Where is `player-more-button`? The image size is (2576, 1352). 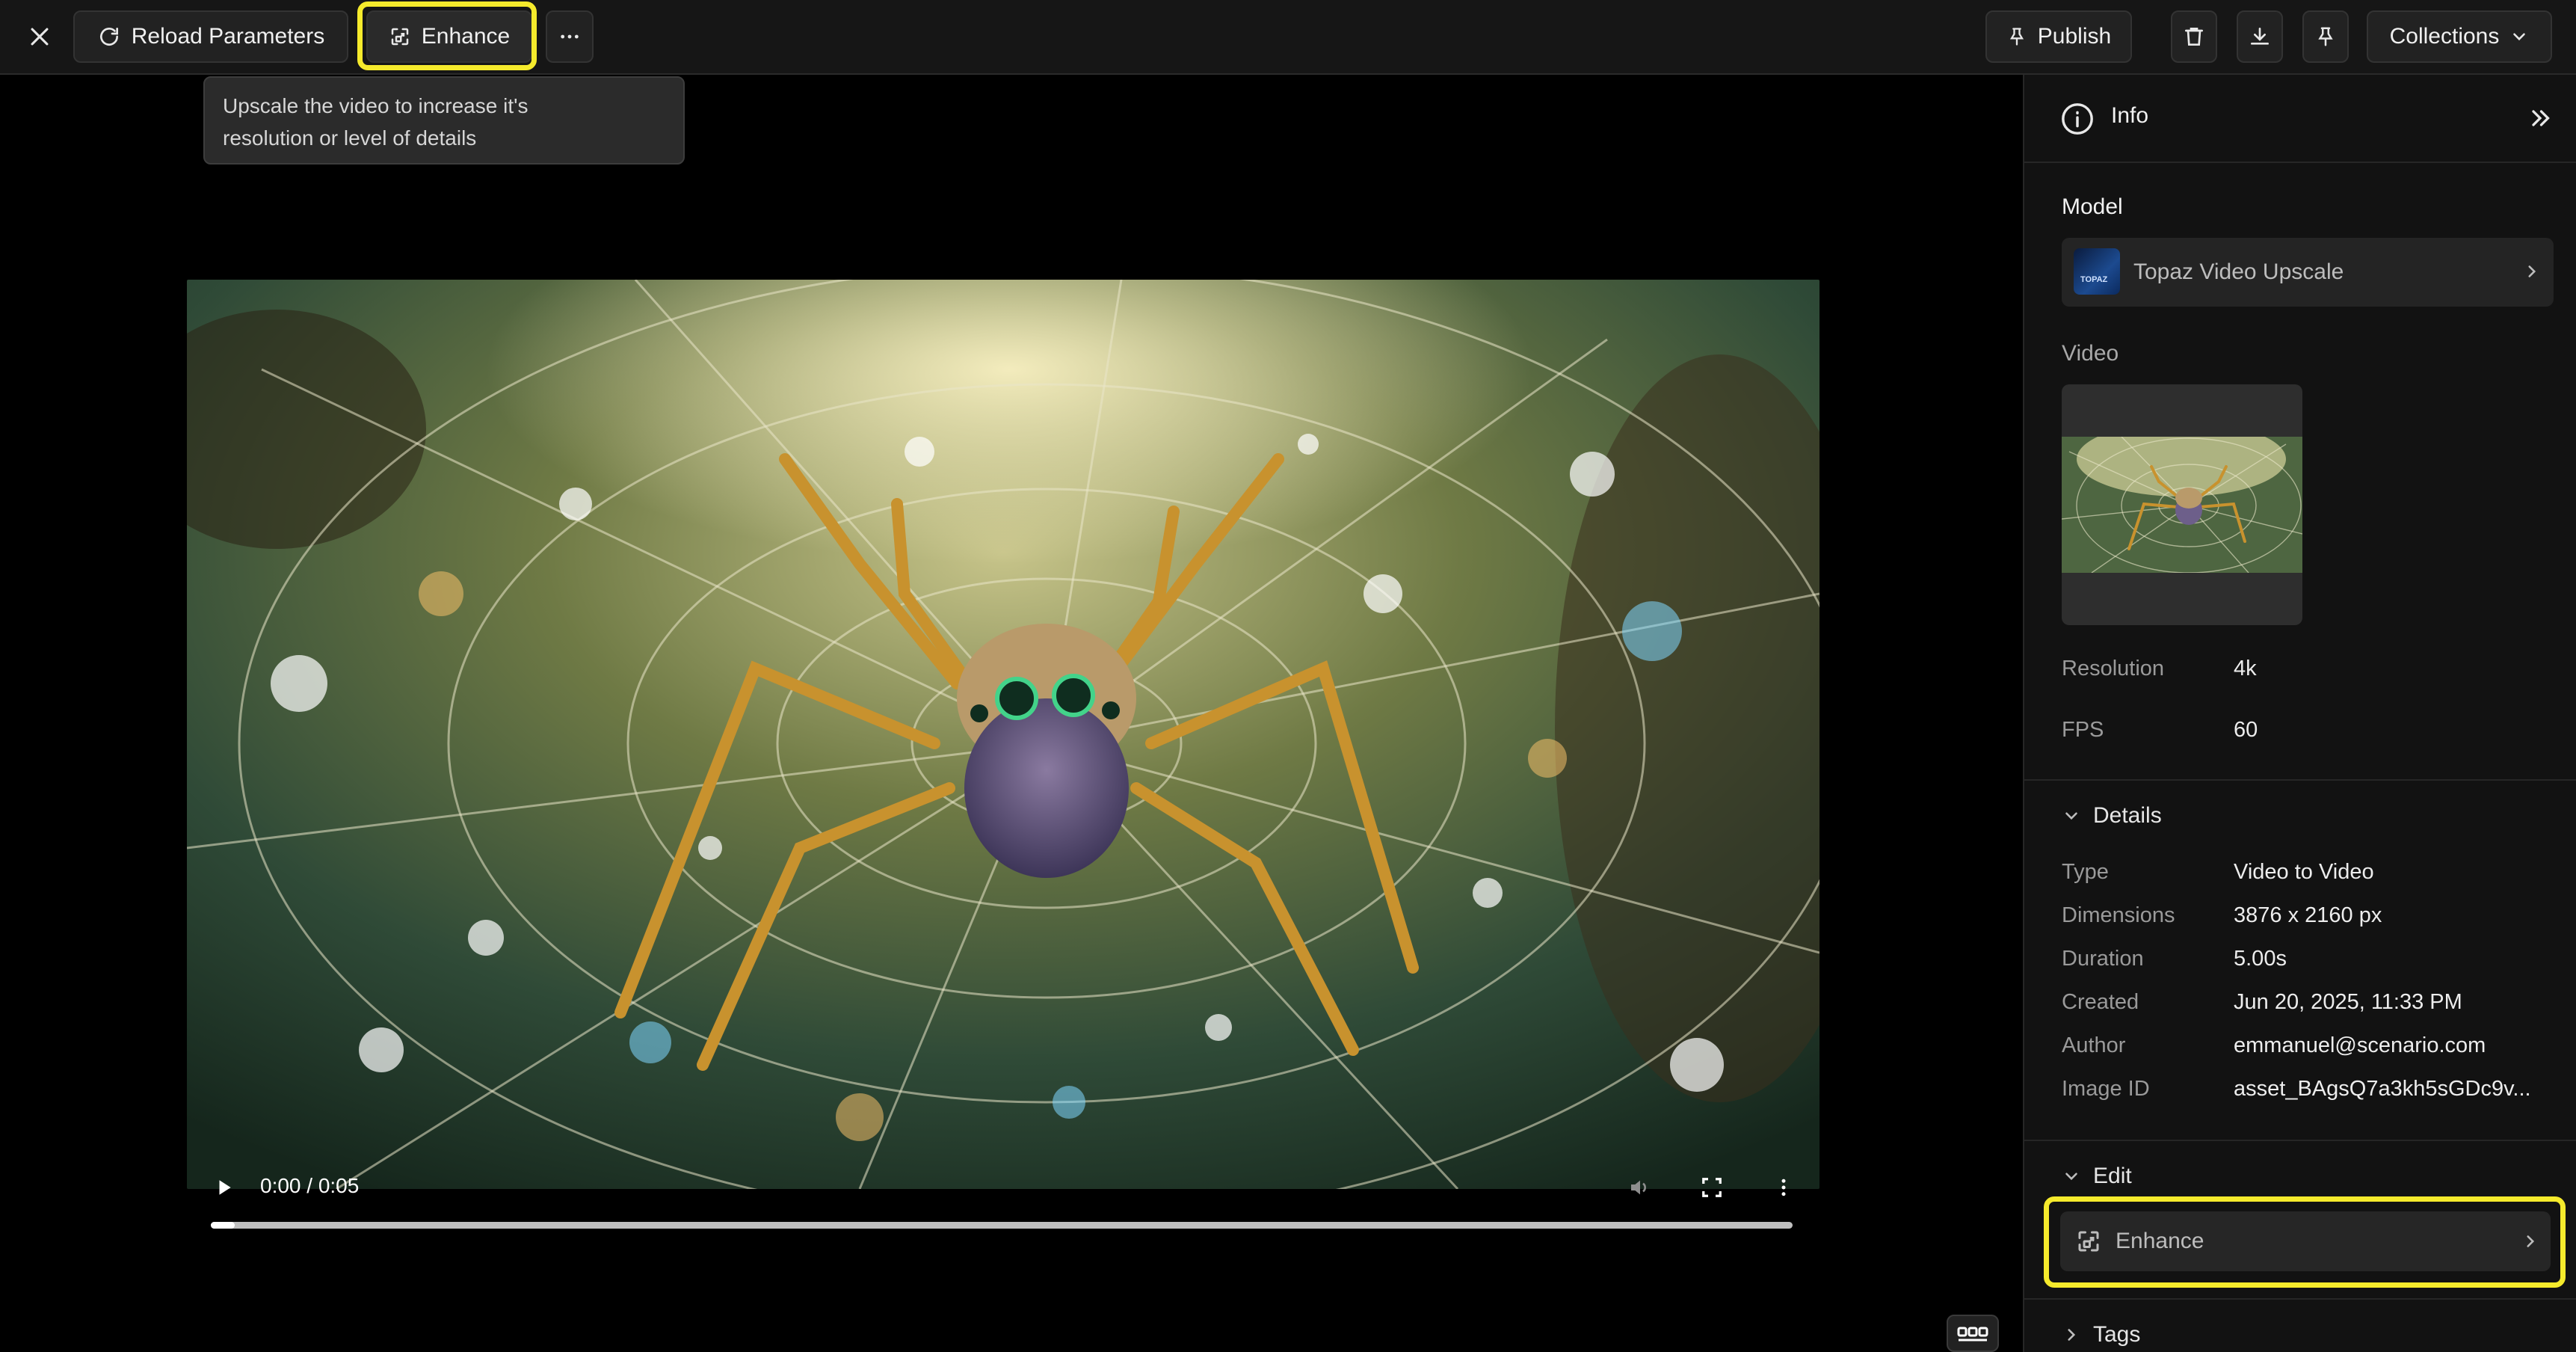
player-more-button is located at coordinates (1783, 1187).